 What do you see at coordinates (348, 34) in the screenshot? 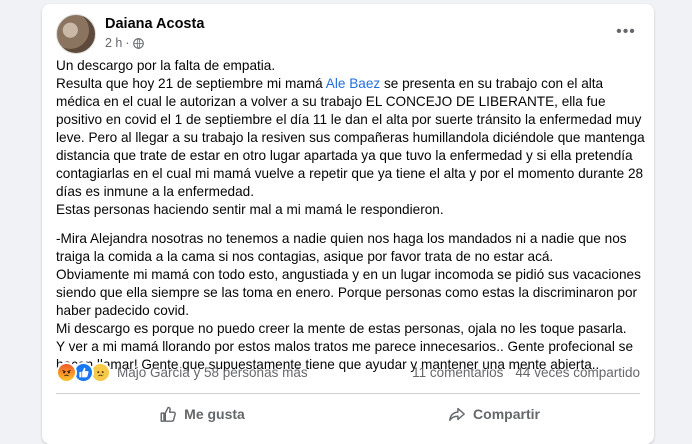
I see `post-header: Daiana Acosta 2 h · •••` at bounding box center [348, 34].